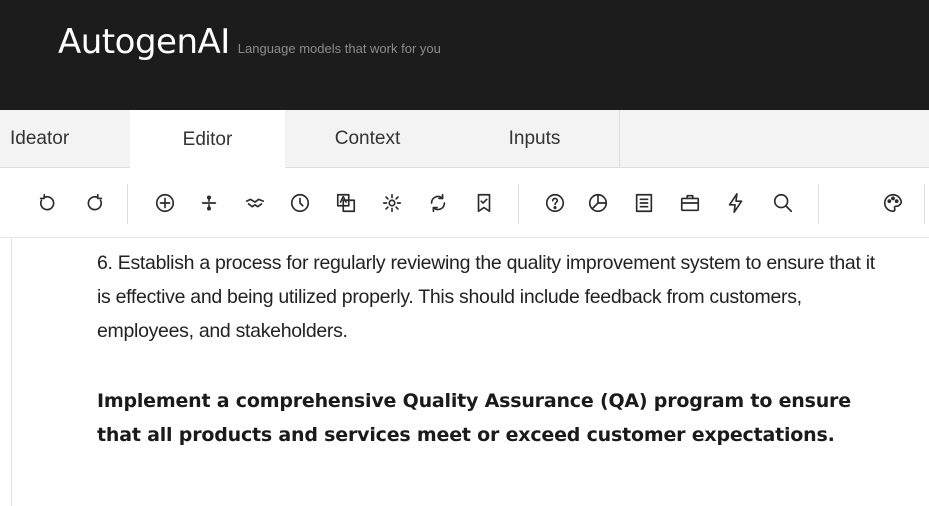 The width and height of the screenshot is (929, 506). Describe the element at coordinates (783, 203) in the screenshot. I see `search-icon` at that location.